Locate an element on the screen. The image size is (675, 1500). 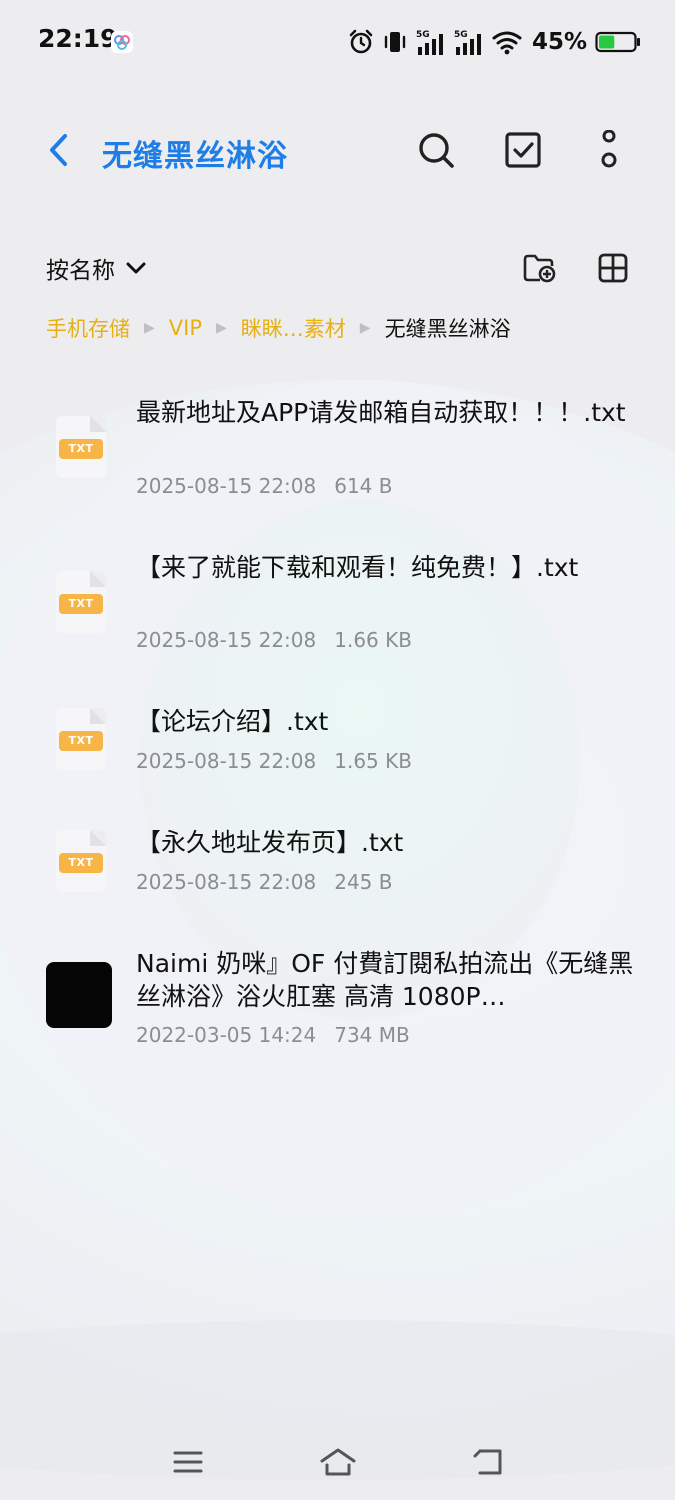
back-icon is located at coordinates (487, 1462).